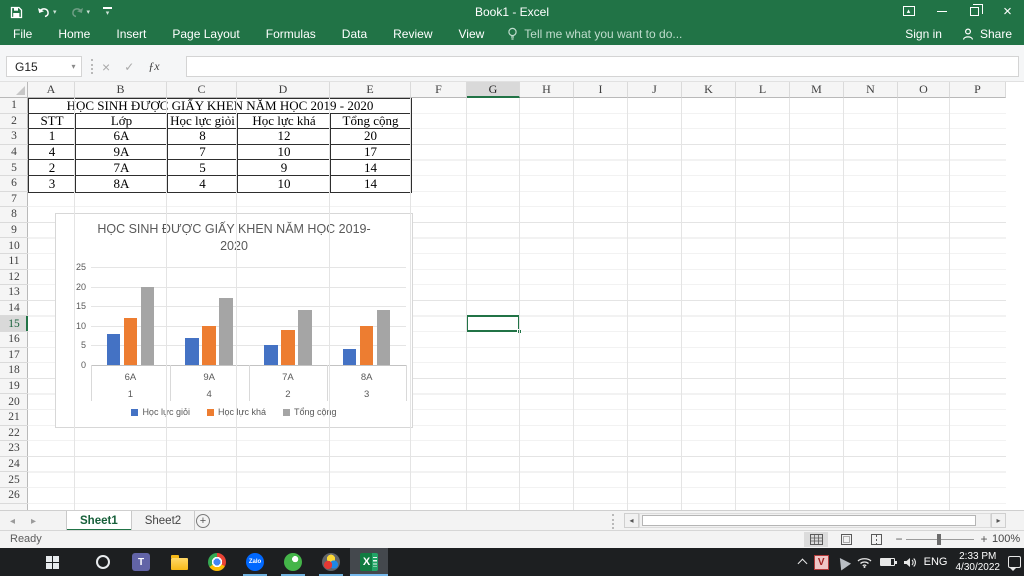 Image resolution: width=1024 pixels, height=576 pixels. I want to click on zoom-in-button: +, so click(984, 539).